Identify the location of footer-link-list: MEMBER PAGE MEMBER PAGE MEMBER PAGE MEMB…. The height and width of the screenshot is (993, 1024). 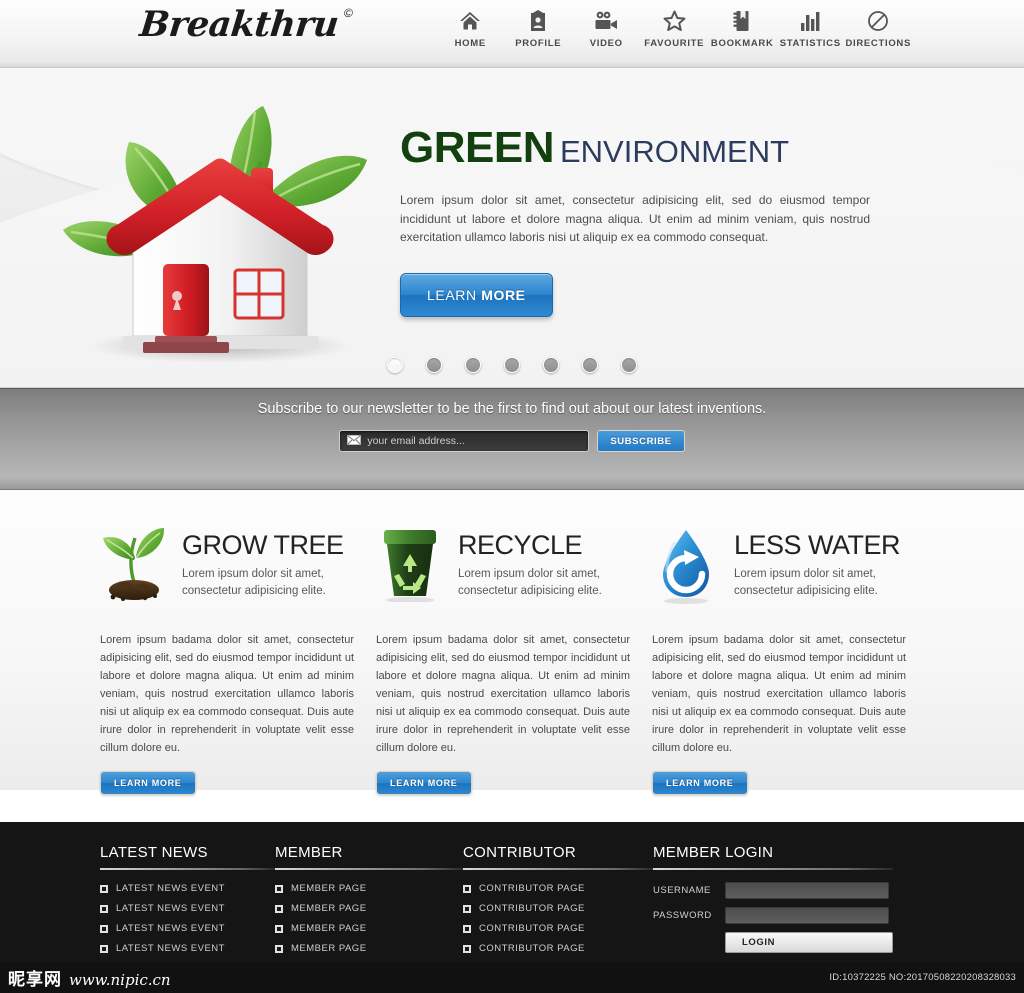
(369, 918).